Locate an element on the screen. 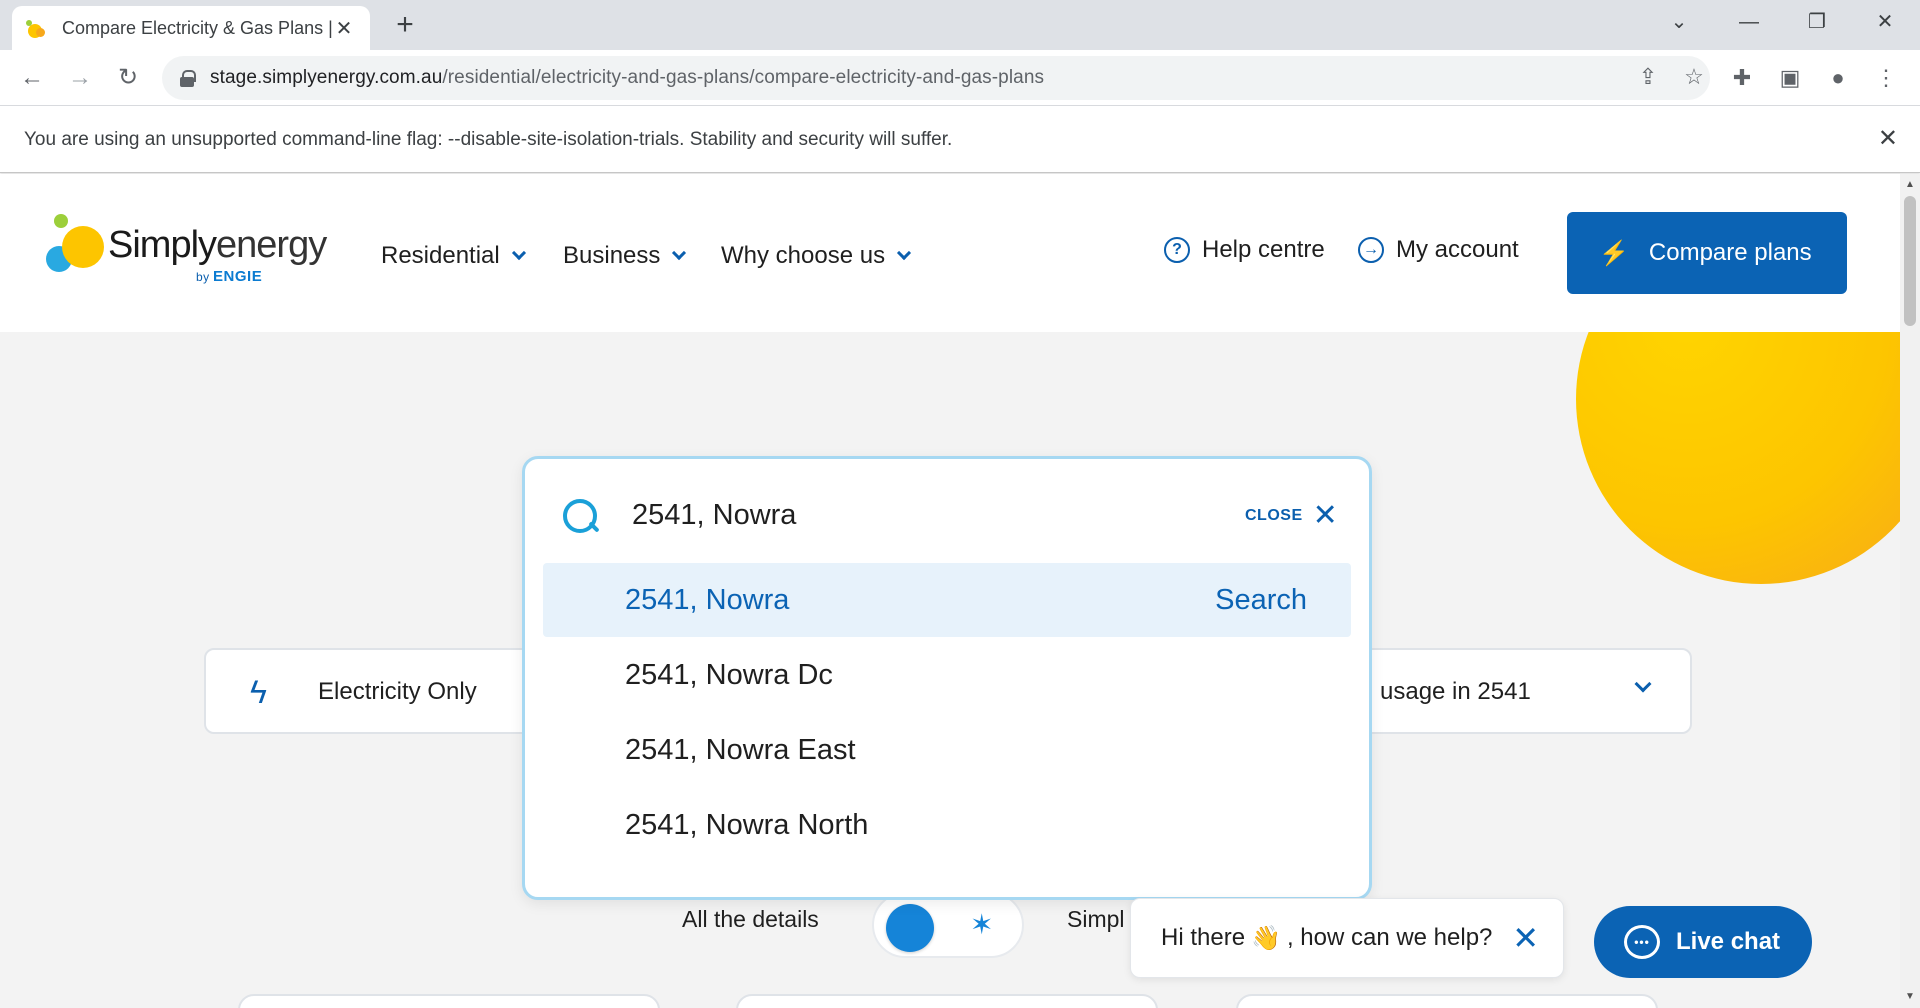 The height and width of the screenshot is (1008, 1920). chat-greeting-a: Hi there is located at coordinates (1203, 937).